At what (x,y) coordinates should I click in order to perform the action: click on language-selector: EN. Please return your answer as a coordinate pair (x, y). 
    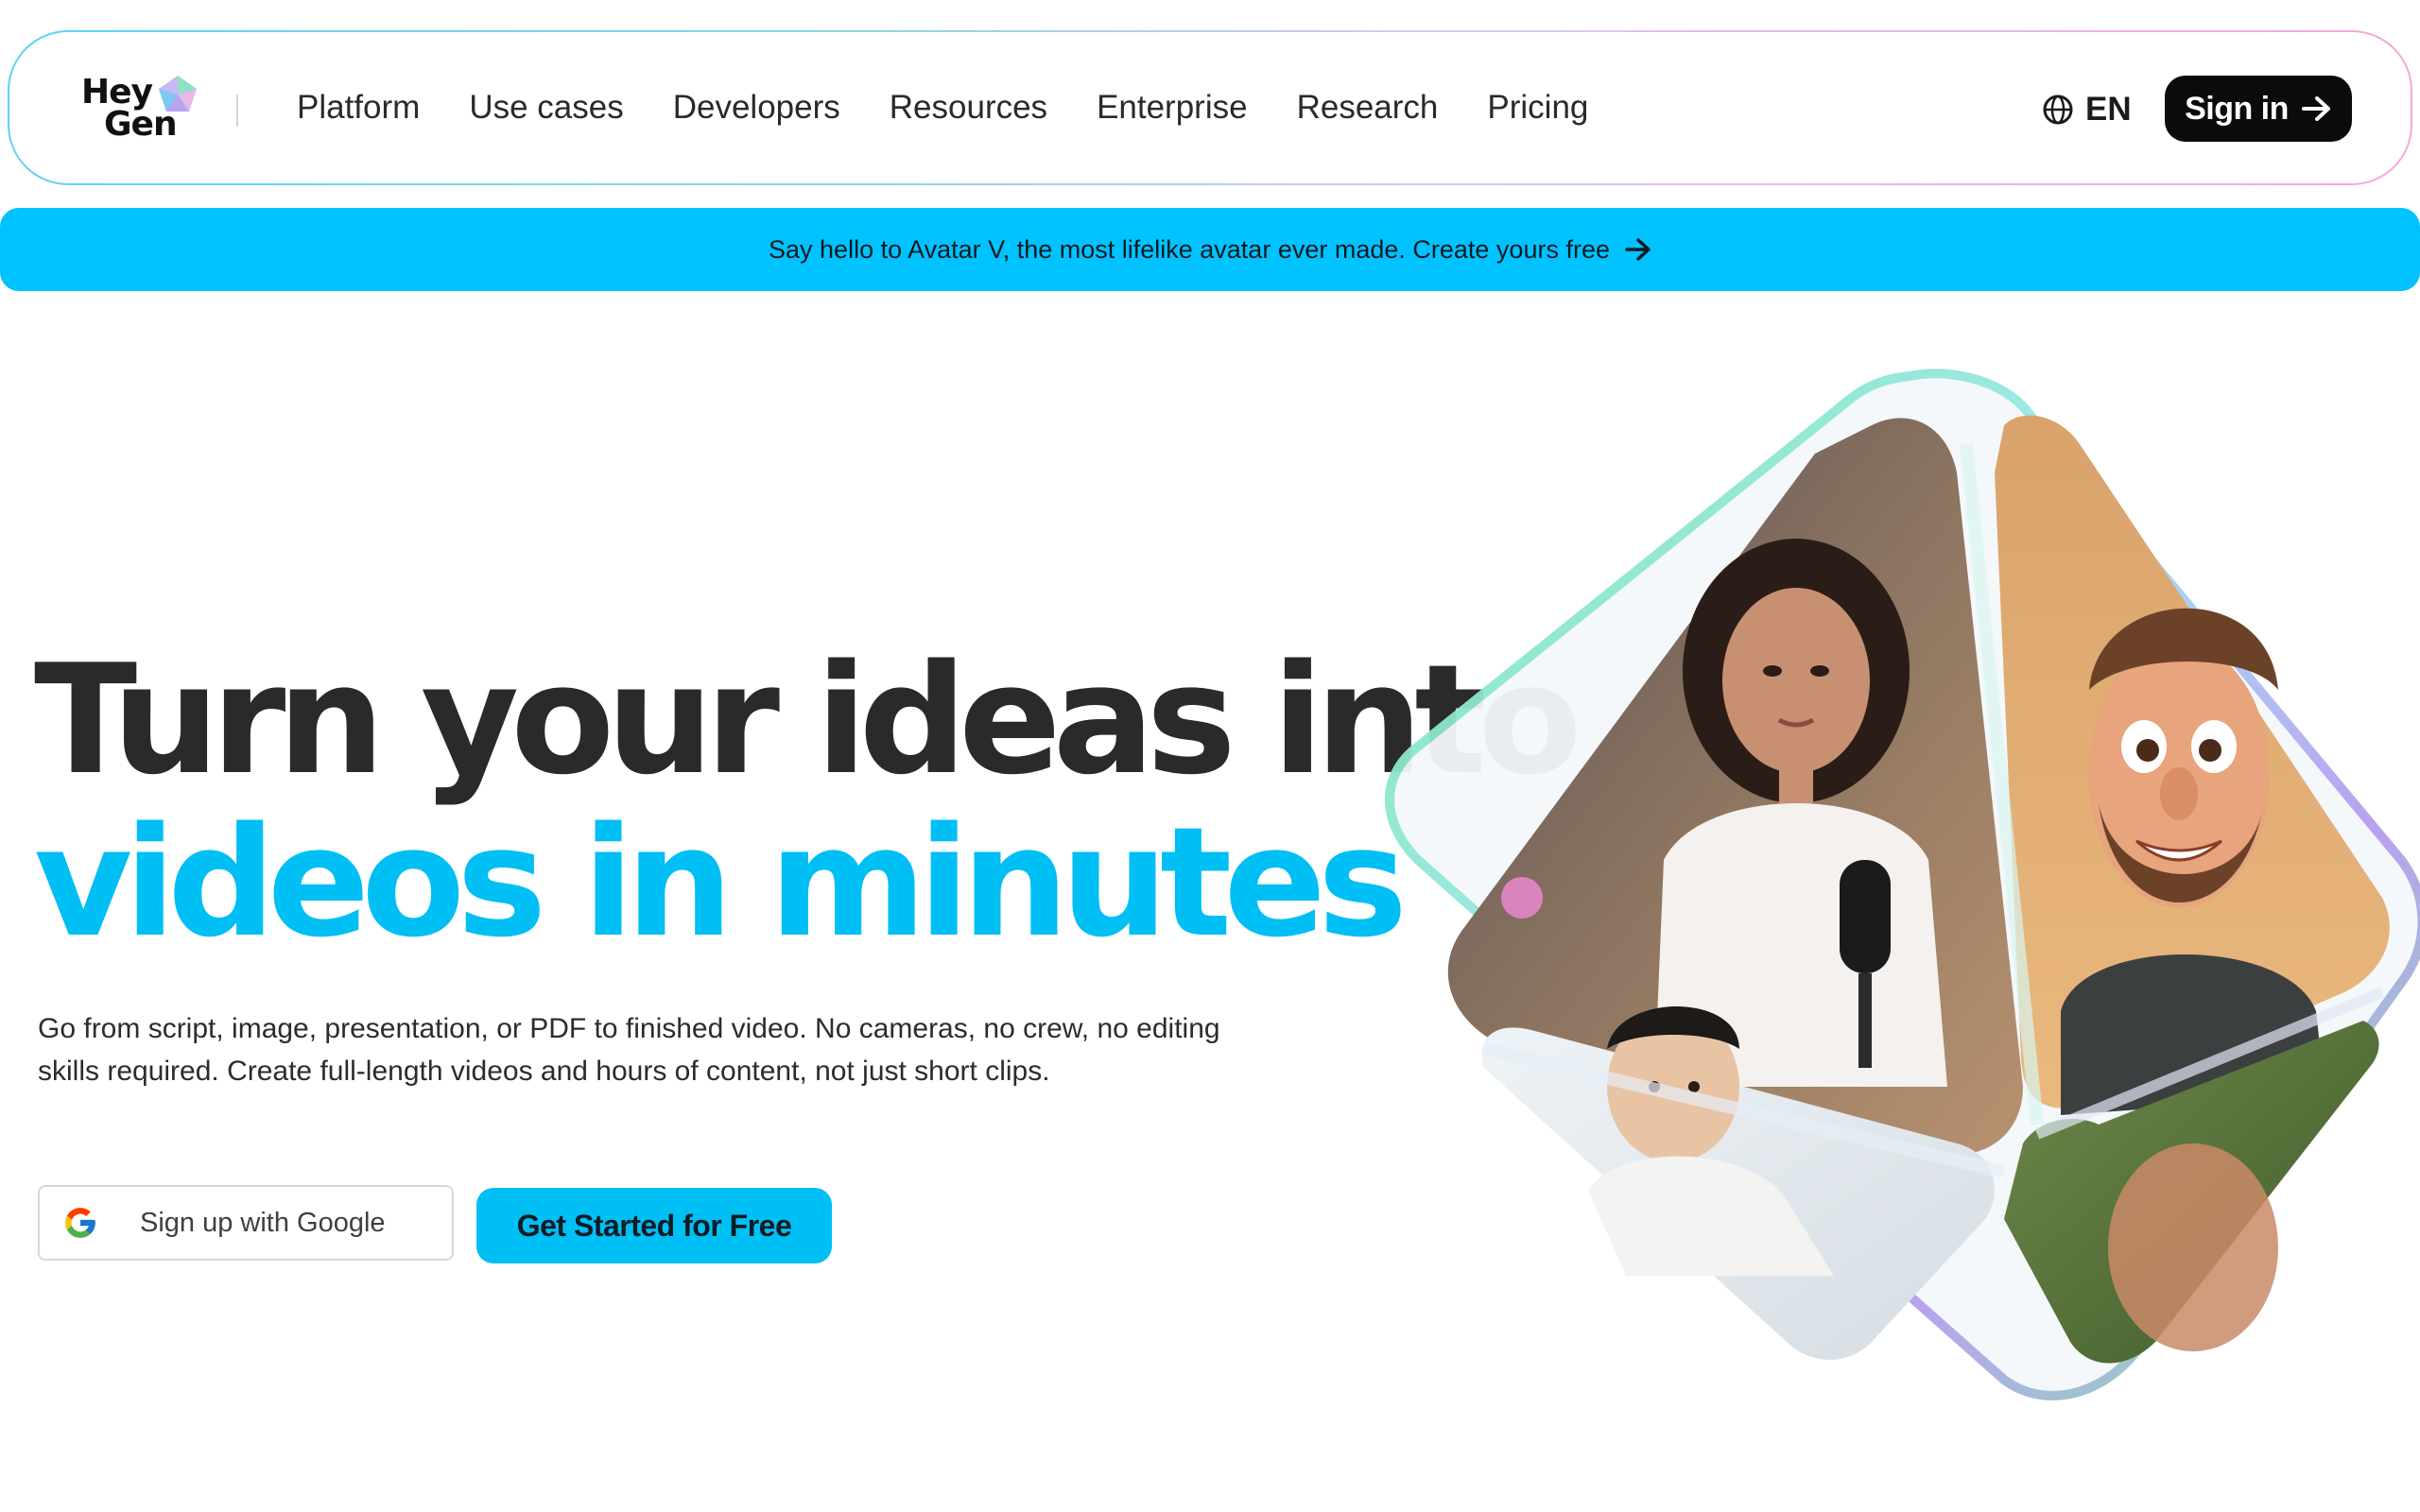
    Looking at the image, I should click on (2087, 109).